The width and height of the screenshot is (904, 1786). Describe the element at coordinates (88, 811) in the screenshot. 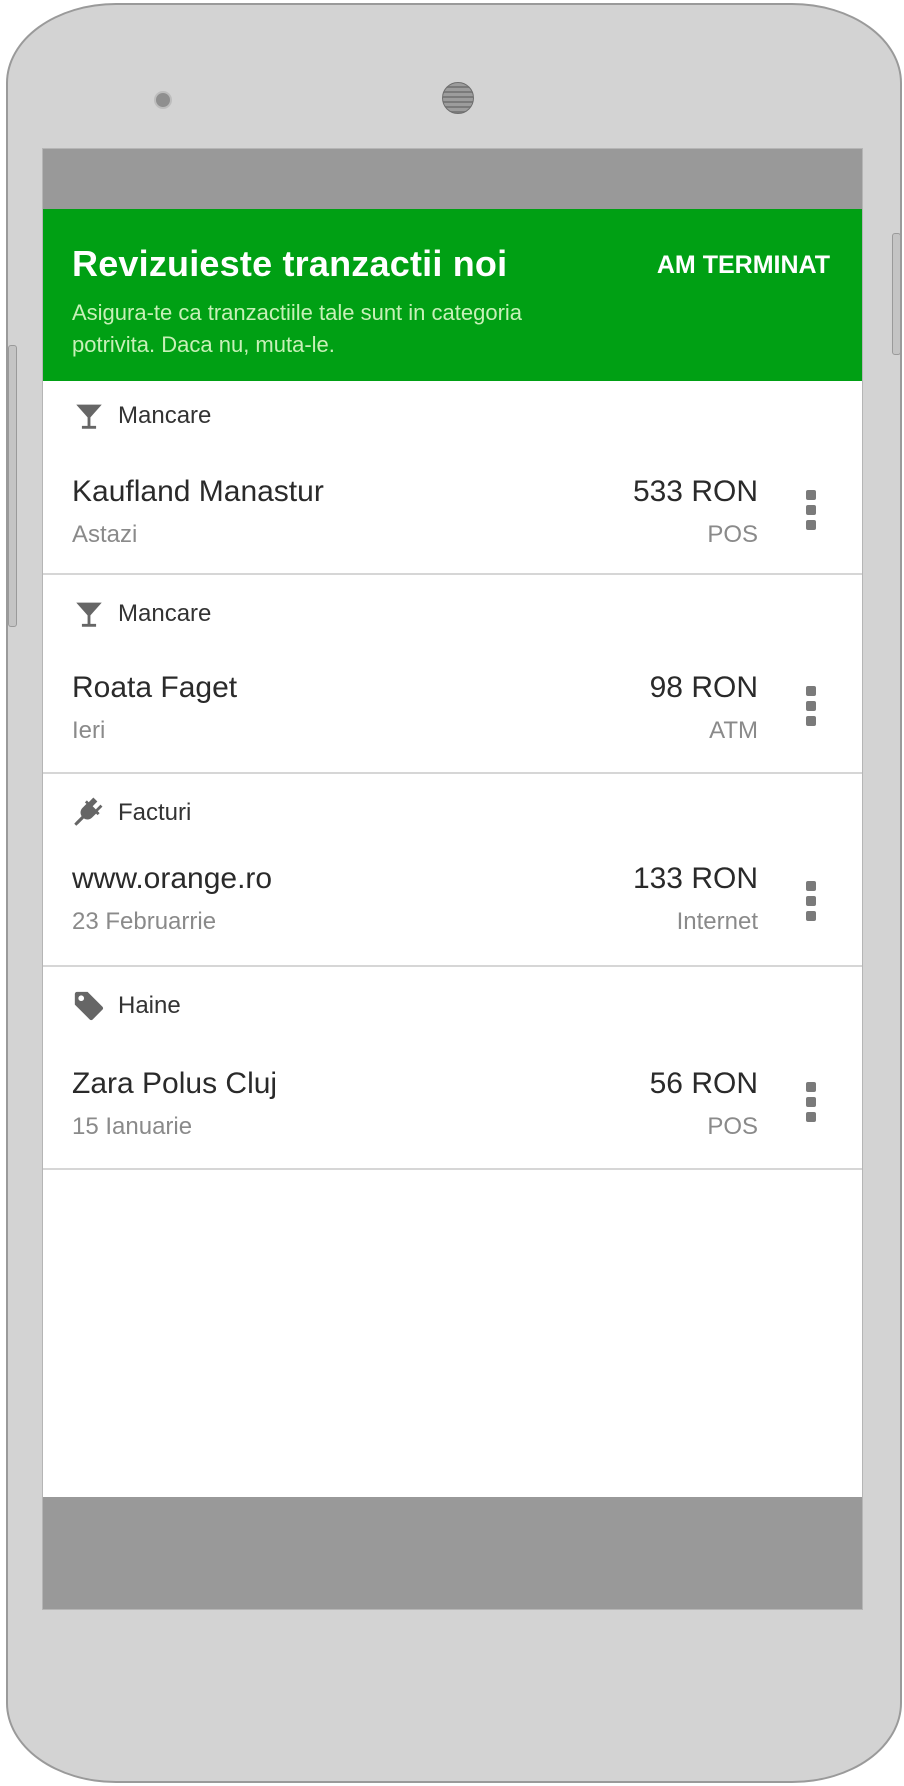

I see `plug-icon` at that location.